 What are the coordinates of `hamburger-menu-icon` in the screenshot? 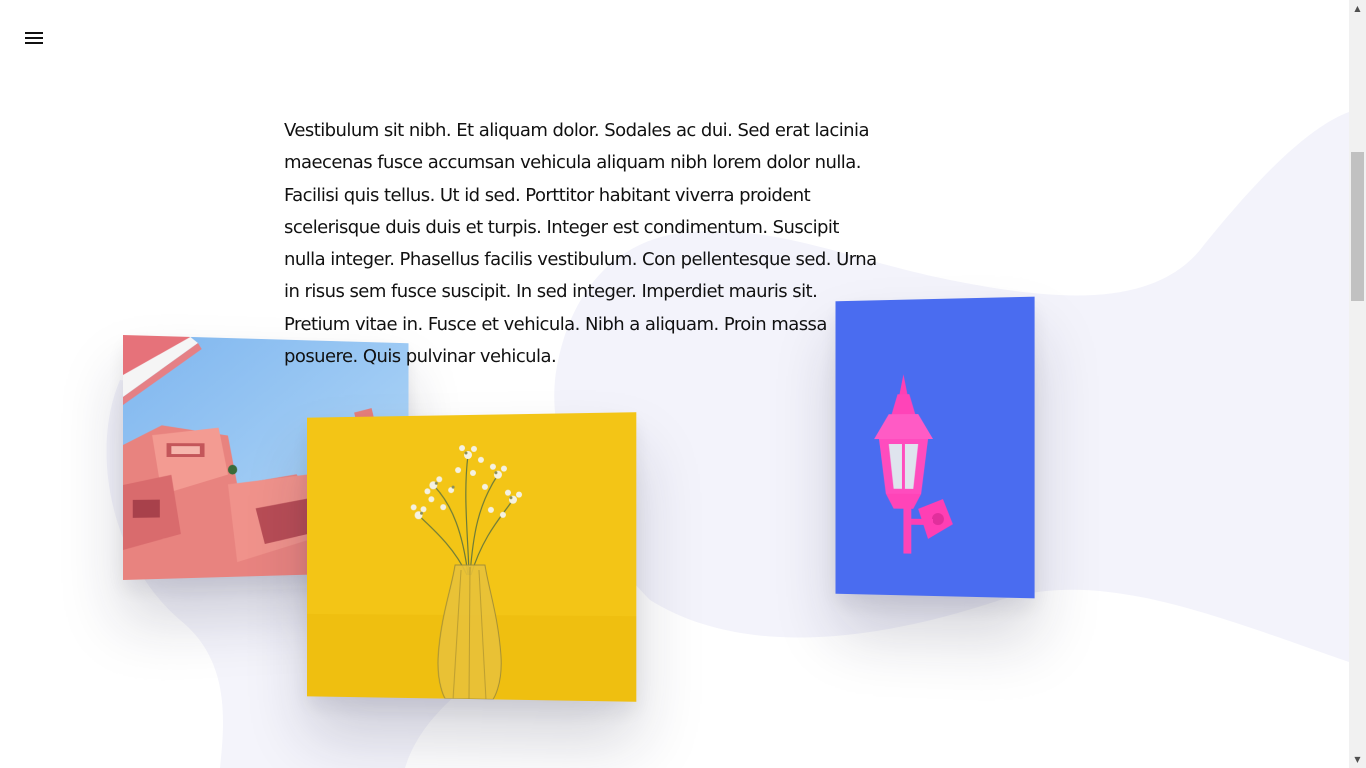 It's located at (34, 33).